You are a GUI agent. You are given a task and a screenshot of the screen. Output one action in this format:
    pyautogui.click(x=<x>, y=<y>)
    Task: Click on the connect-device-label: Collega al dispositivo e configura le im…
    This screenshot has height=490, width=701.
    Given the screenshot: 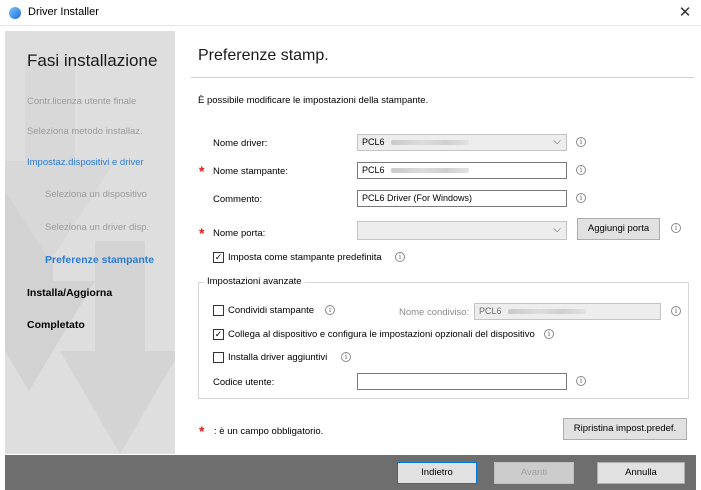 What is the action you would take?
    pyautogui.click(x=381, y=334)
    